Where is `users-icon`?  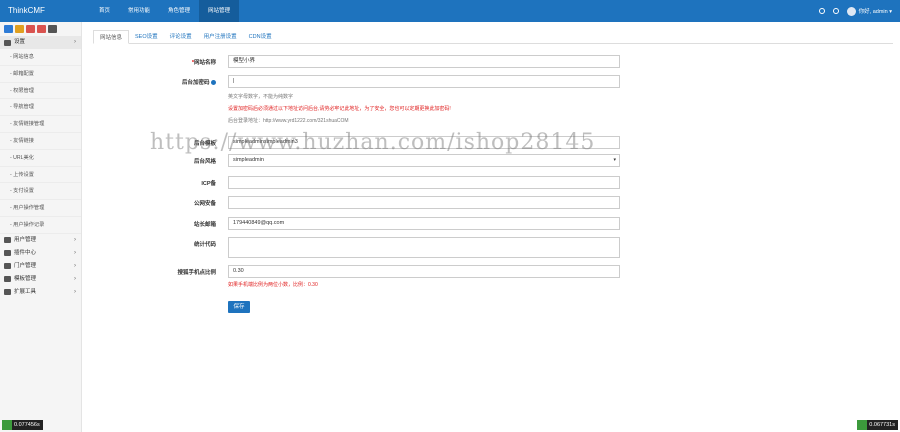 users-icon is located at coordinates (7, 240).